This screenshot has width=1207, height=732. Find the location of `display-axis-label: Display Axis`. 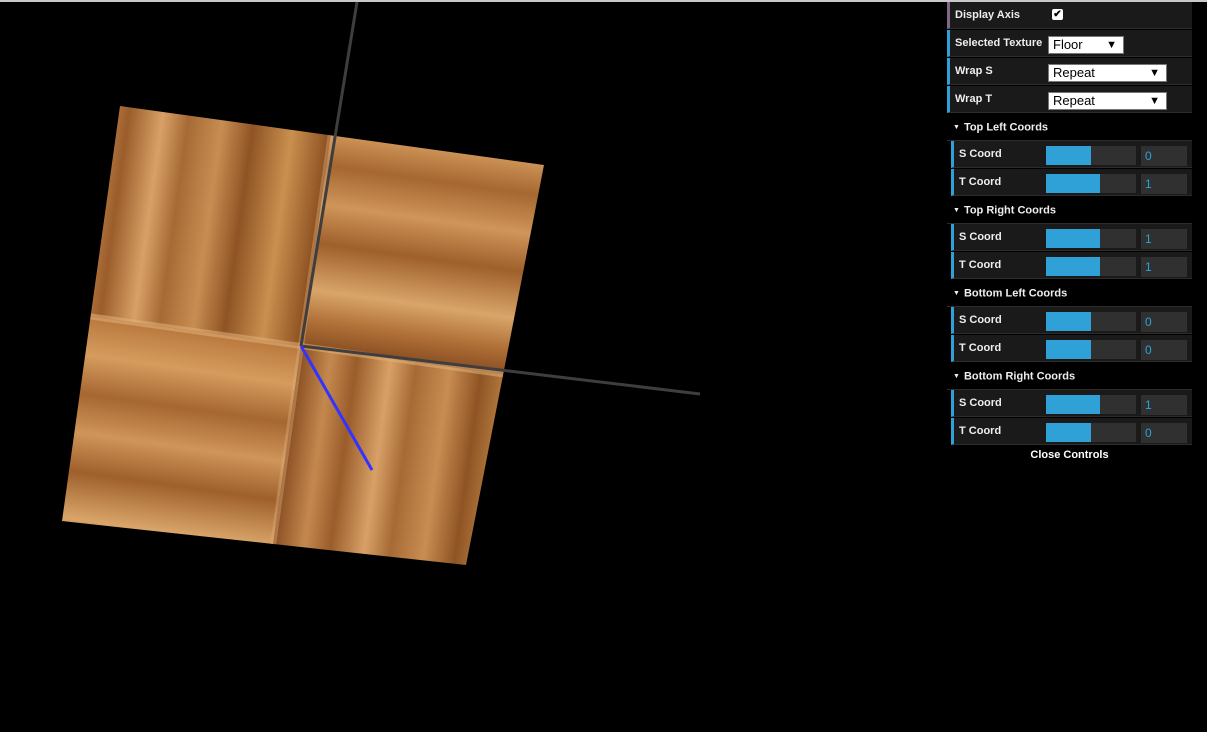

display-axis-label: Display Axis is located at coordinates (988, 15).